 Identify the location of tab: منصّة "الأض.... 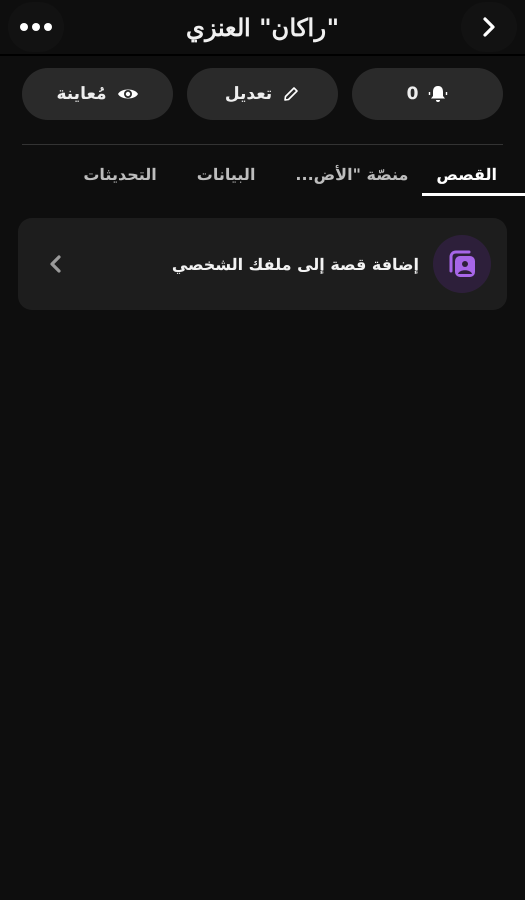
(351, 177).